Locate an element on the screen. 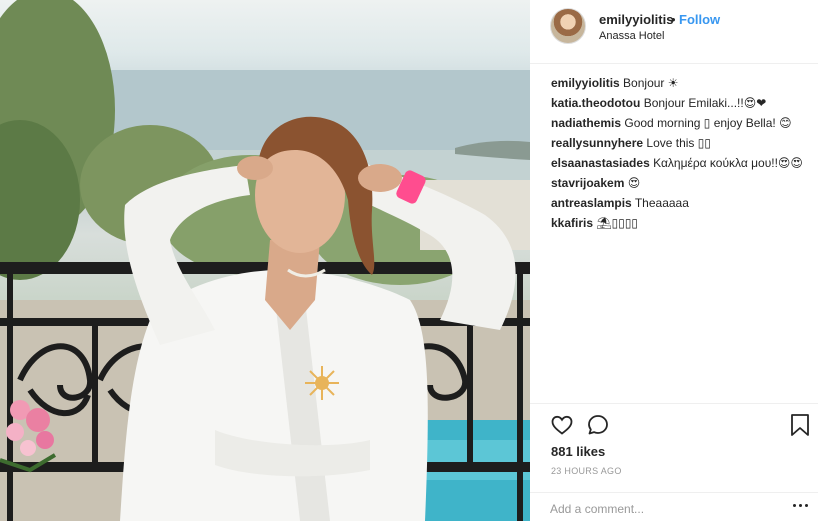 Image resolution: width=818 pixels, height=521 pixels. list-item: antreaslampis Theaaaaa is located at coordinates (680, 203).